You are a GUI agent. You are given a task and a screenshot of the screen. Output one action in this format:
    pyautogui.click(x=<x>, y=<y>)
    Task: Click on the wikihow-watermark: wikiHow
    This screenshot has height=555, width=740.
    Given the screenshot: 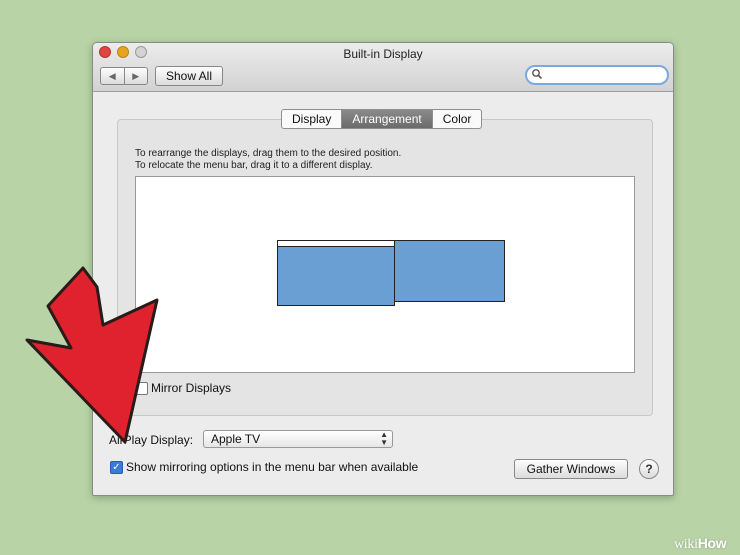 What is the action you would take?
    pyautogui.click(x=700, y=544)
    